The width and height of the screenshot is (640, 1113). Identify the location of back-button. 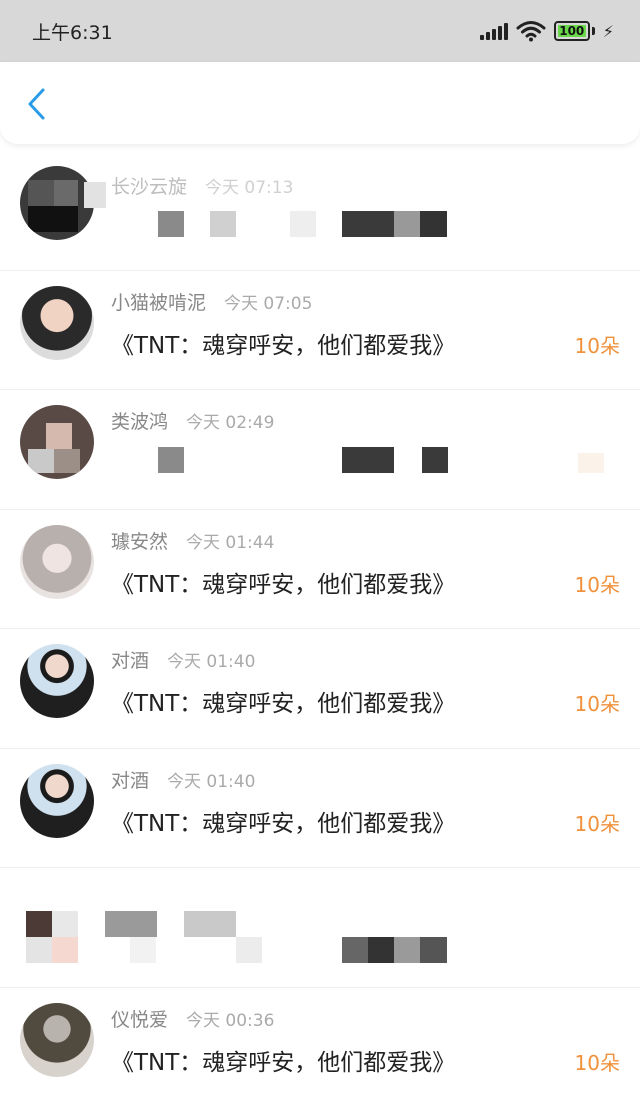
(36, 104).